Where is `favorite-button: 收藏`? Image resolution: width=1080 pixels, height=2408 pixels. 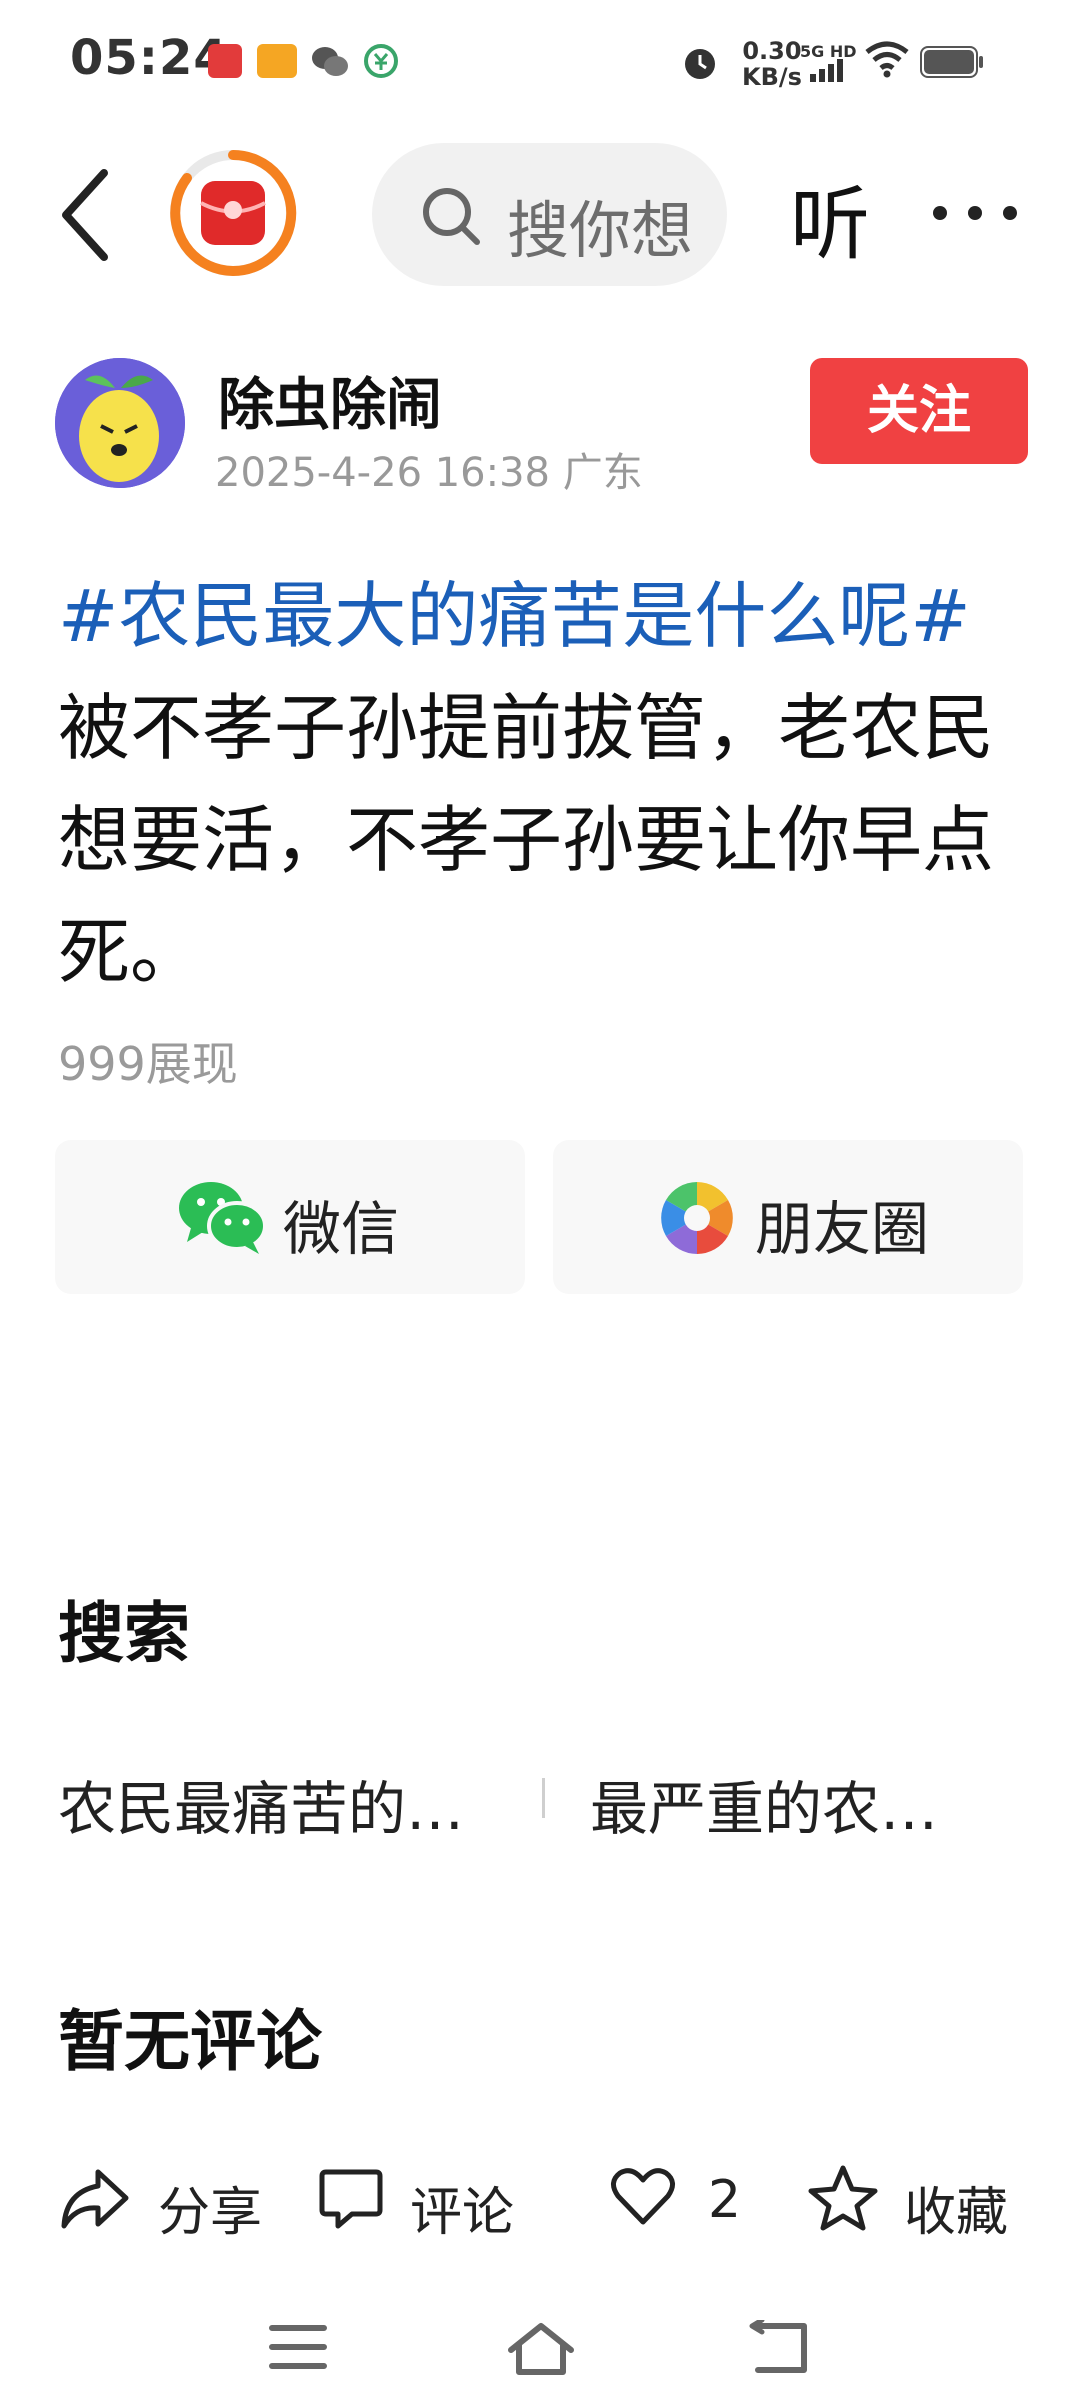
favorite-button: 收藏 is located at coordinates (918, 2201).